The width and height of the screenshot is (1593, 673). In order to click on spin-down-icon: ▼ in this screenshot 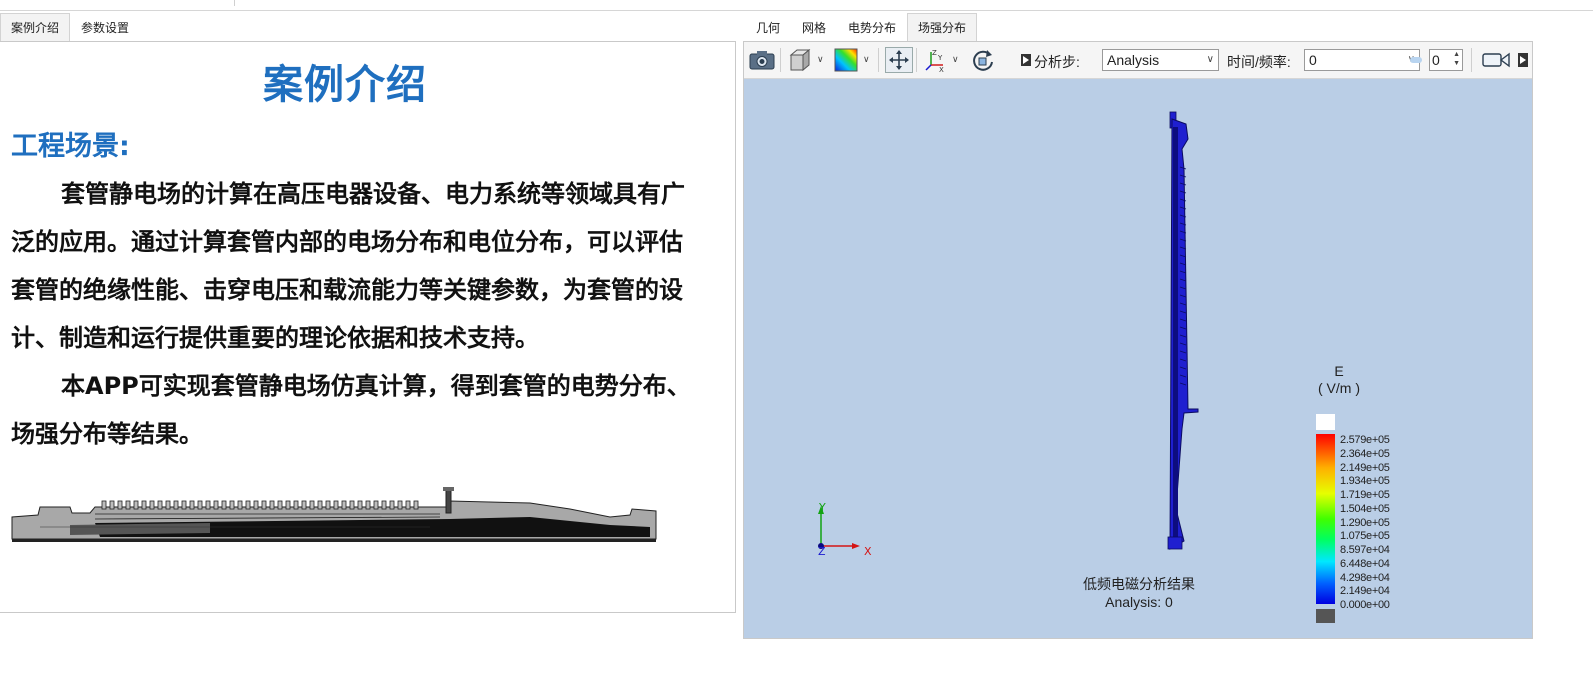, I will do `click(1456, 64)`.